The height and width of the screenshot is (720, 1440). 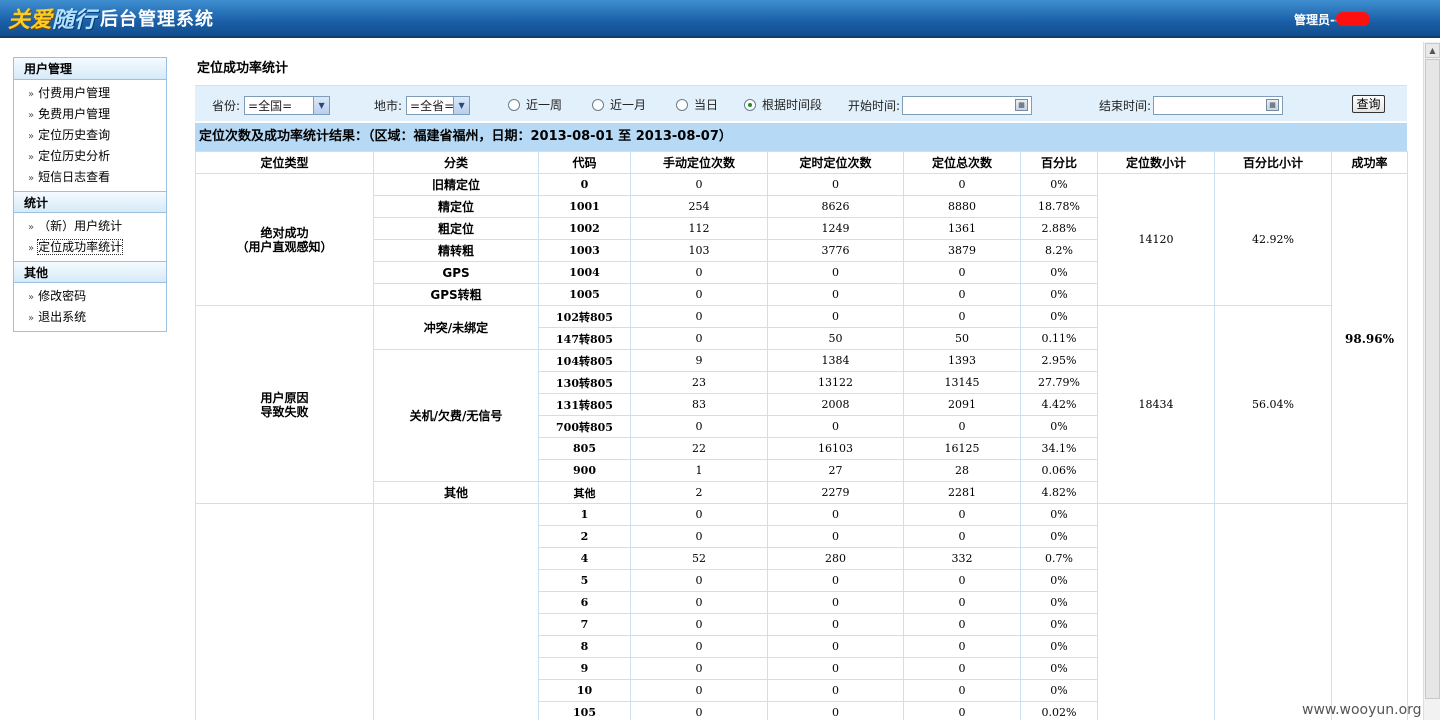 What do you see at coordinates (1059, 492) in the screenshot?
I see `percent-cell: 4.82%` at bounding box center [1059, 492].